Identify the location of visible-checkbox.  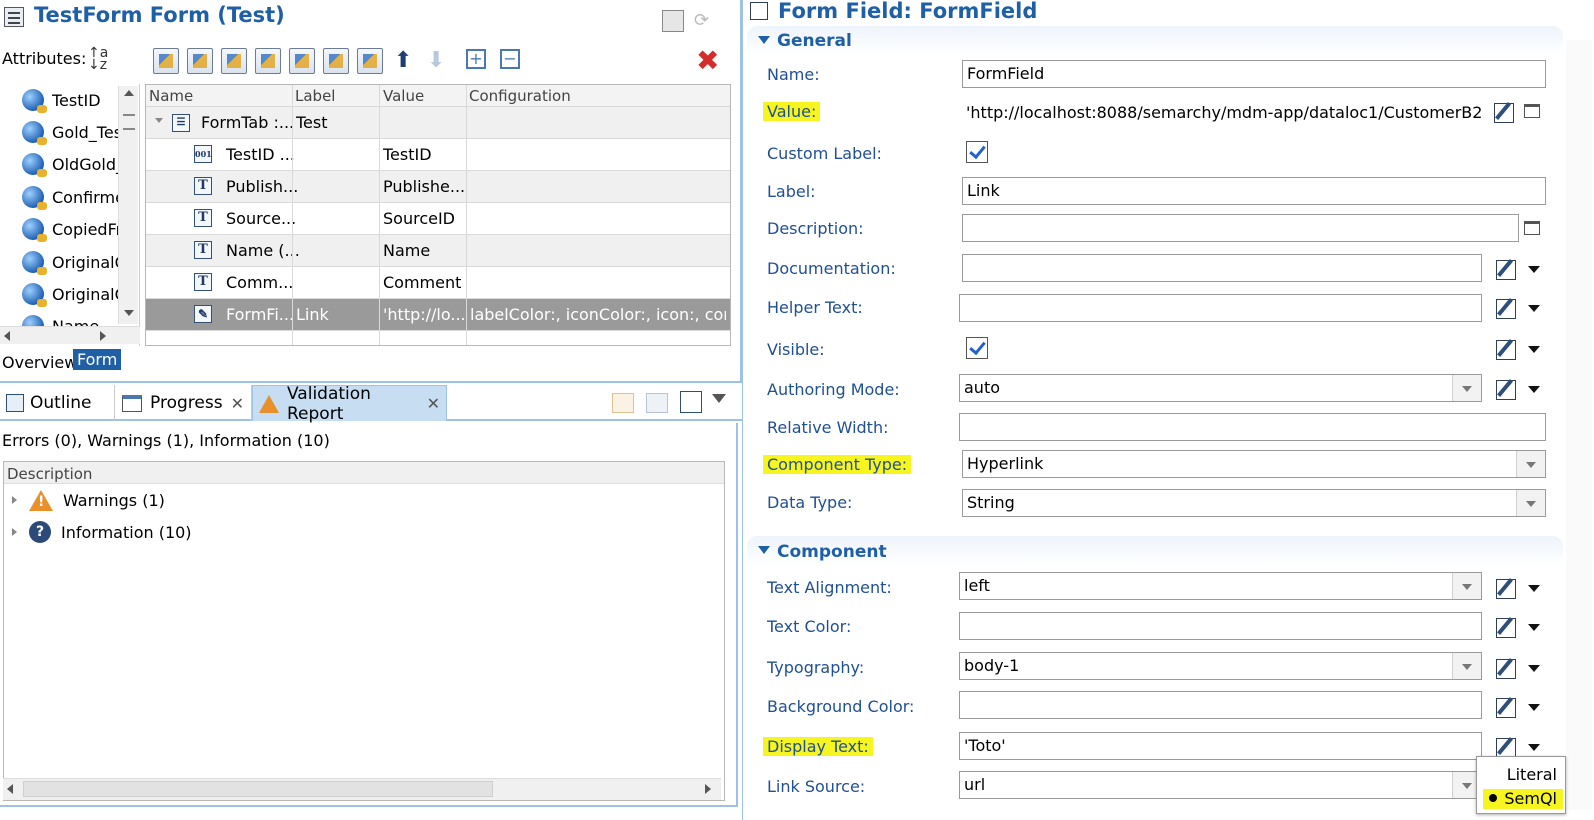
(977, 348).